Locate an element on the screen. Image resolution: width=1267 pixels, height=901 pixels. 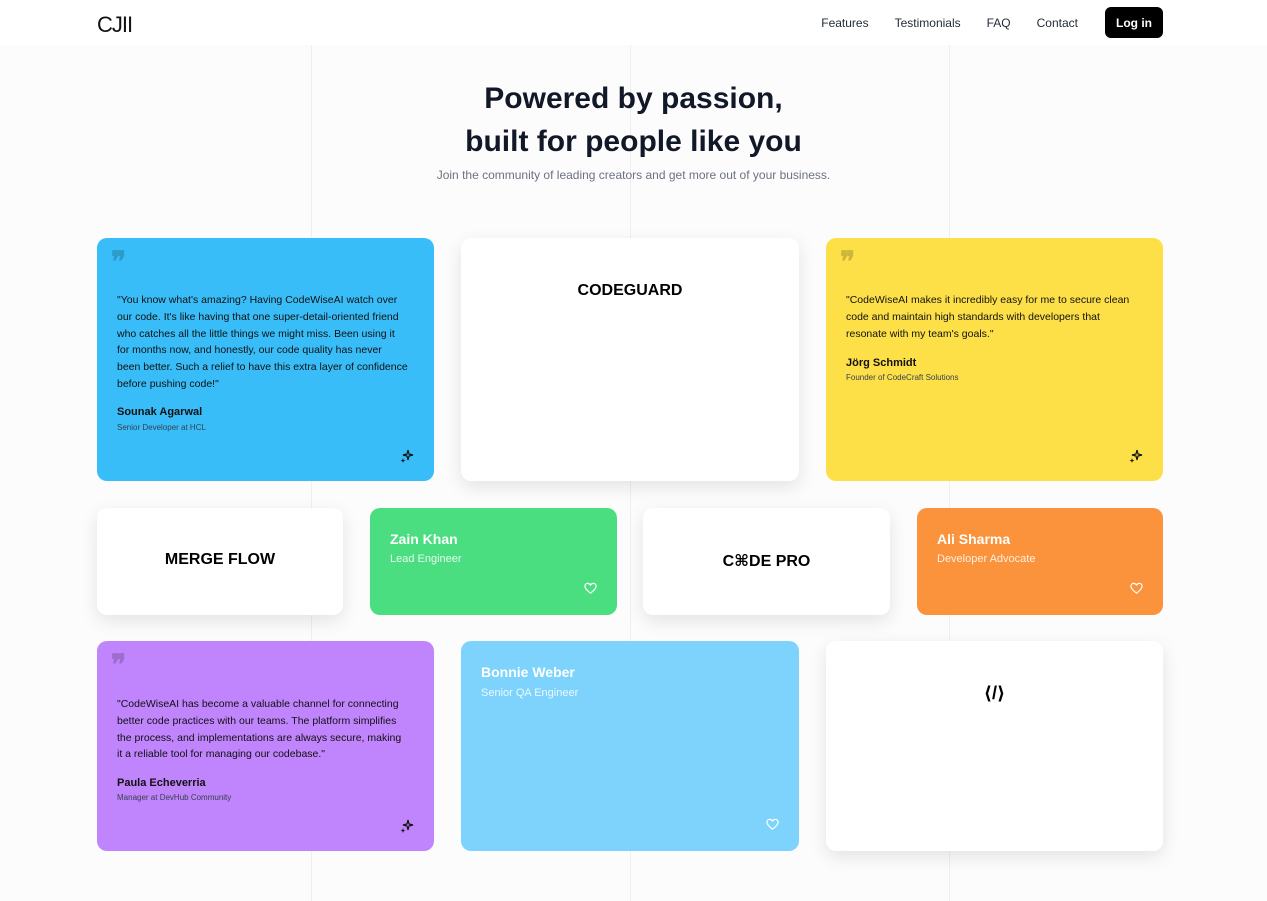
testimonial-author: Jörg Schmidt is located at coordinates (881, 363).